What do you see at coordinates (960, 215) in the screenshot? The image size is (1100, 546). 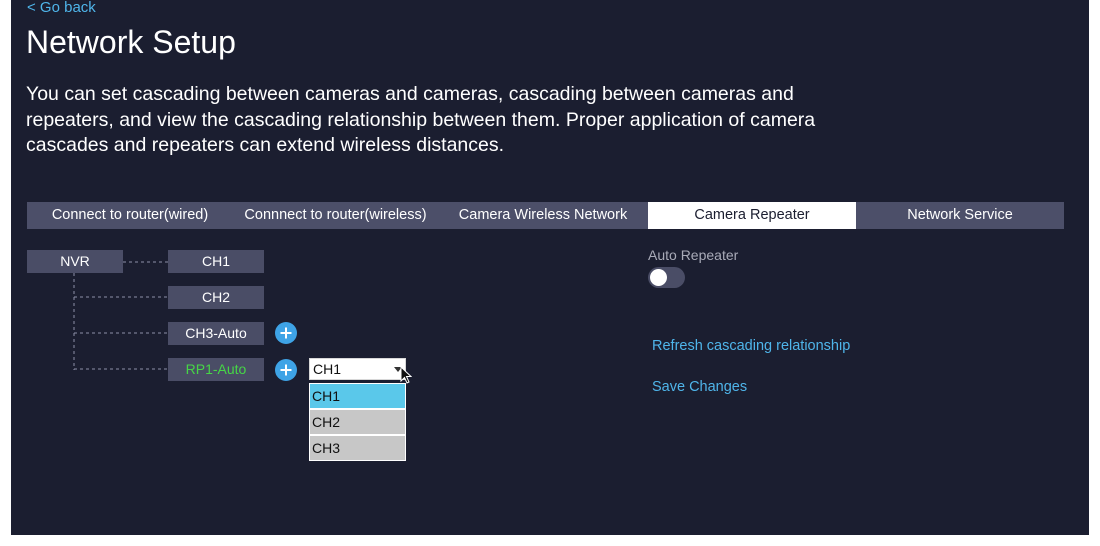 I see `tab-network-service: Network Service` at bounding box center [960, 215].